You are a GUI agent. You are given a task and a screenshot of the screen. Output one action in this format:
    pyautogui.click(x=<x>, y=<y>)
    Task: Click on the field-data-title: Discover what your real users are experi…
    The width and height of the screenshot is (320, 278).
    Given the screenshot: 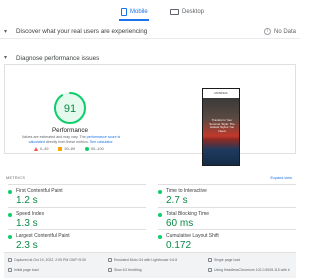 What is the action you would take?
    pyautogui.click(x=82, y=31)
    